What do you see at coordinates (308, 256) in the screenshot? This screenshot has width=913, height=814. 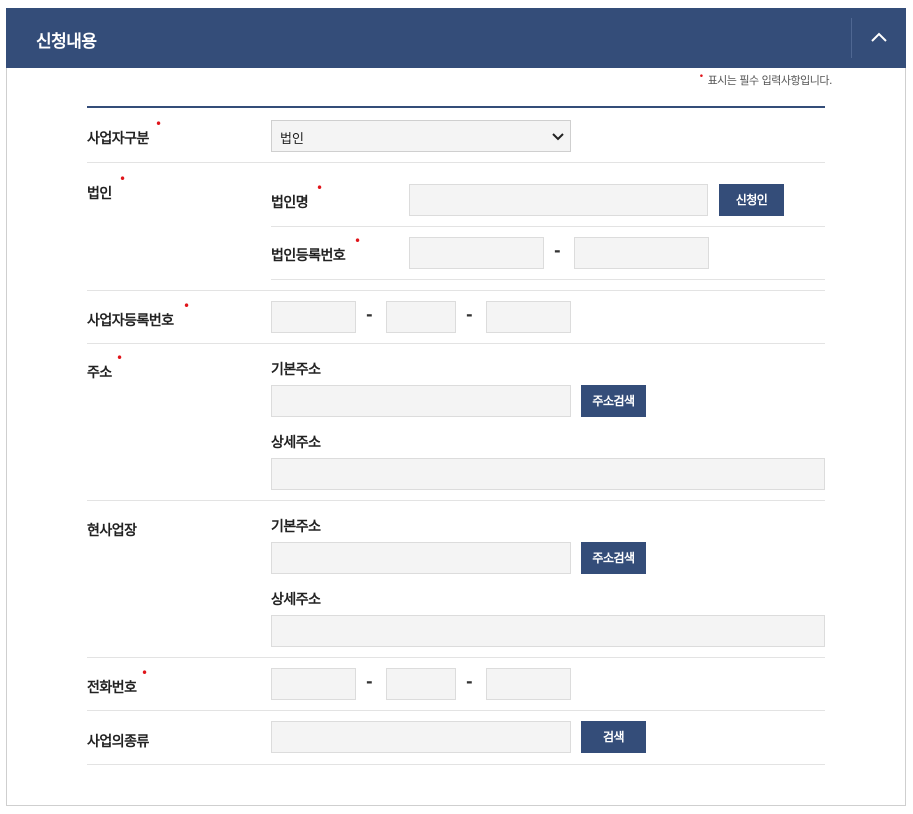 I see `corp-reg-no-label: 법인등록번호` at bounding box center [308, 256].